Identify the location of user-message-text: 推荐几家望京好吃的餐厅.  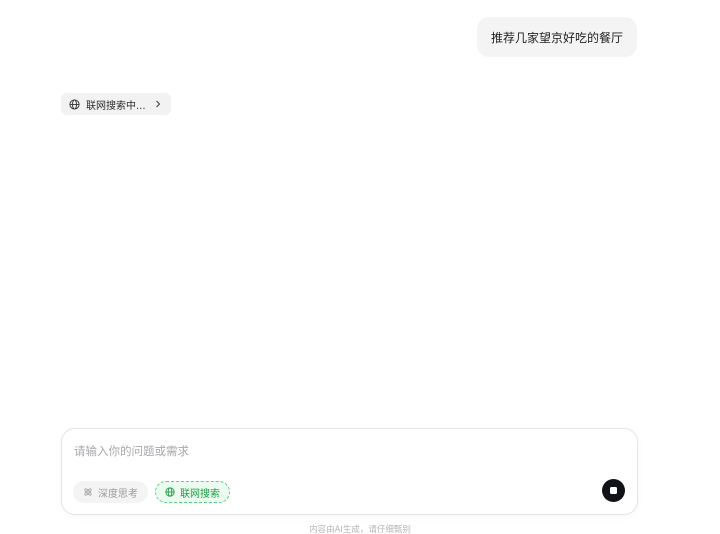
(556, 37).